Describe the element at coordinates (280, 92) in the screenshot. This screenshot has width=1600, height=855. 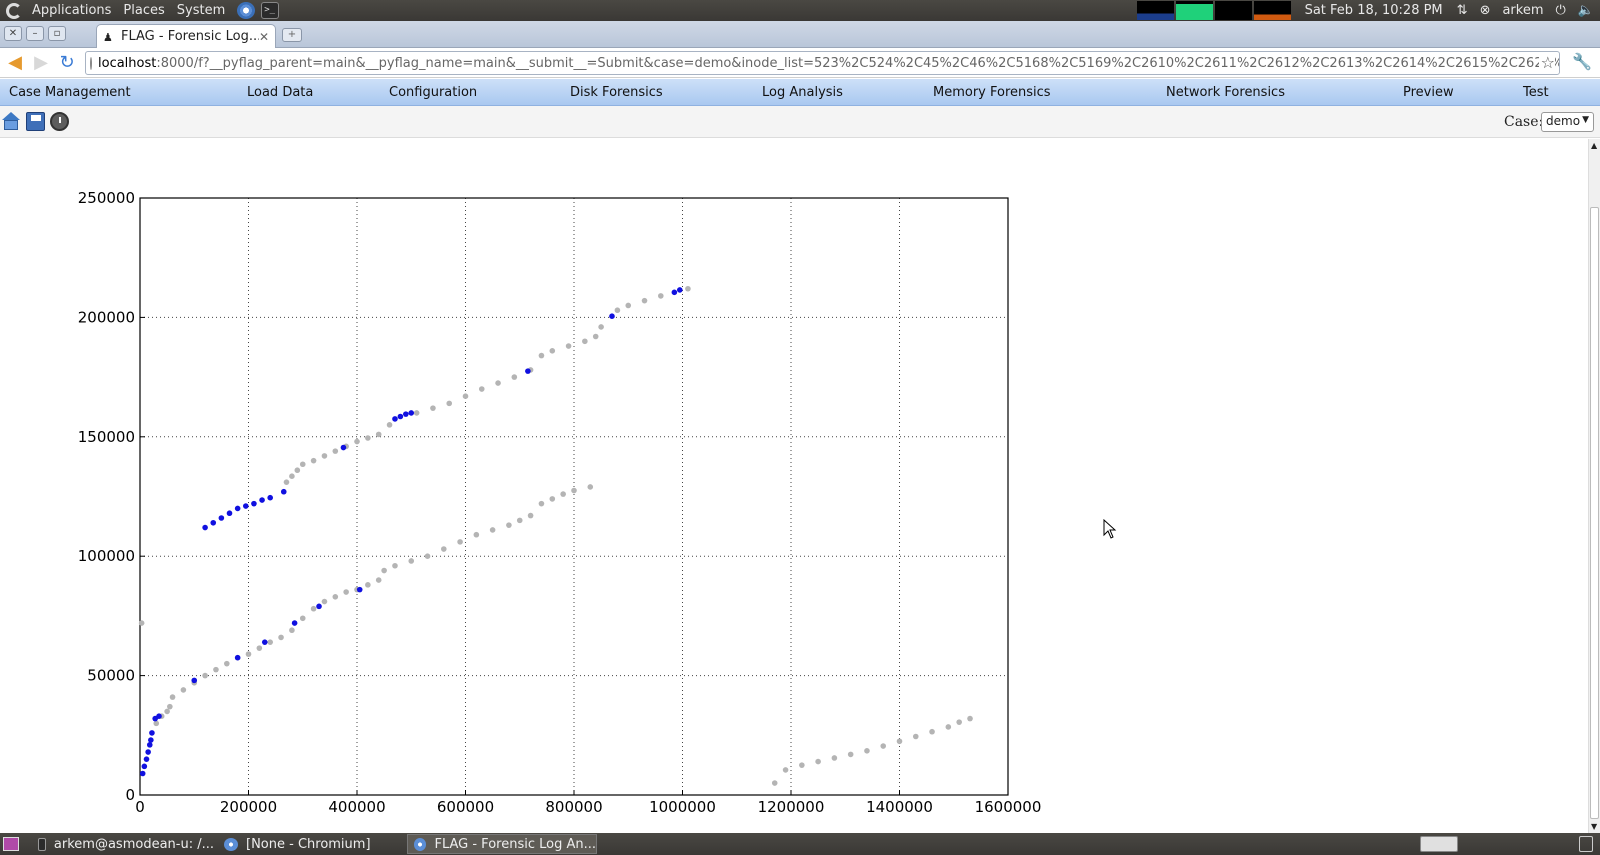
I see `menu-load-data: Load Data` at that location.